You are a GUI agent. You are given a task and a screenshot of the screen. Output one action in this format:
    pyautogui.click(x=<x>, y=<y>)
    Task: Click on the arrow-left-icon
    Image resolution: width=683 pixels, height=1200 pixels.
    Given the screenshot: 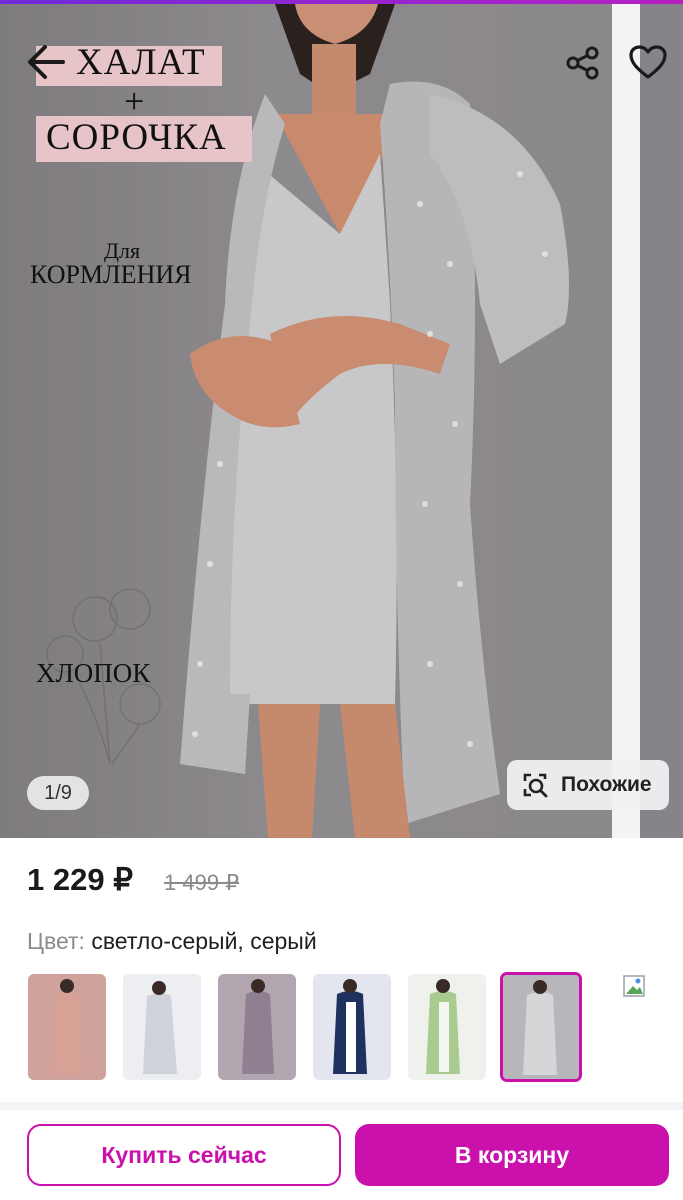 What is the action you would take?
    pyautogui.click(x=46, y=62)
    